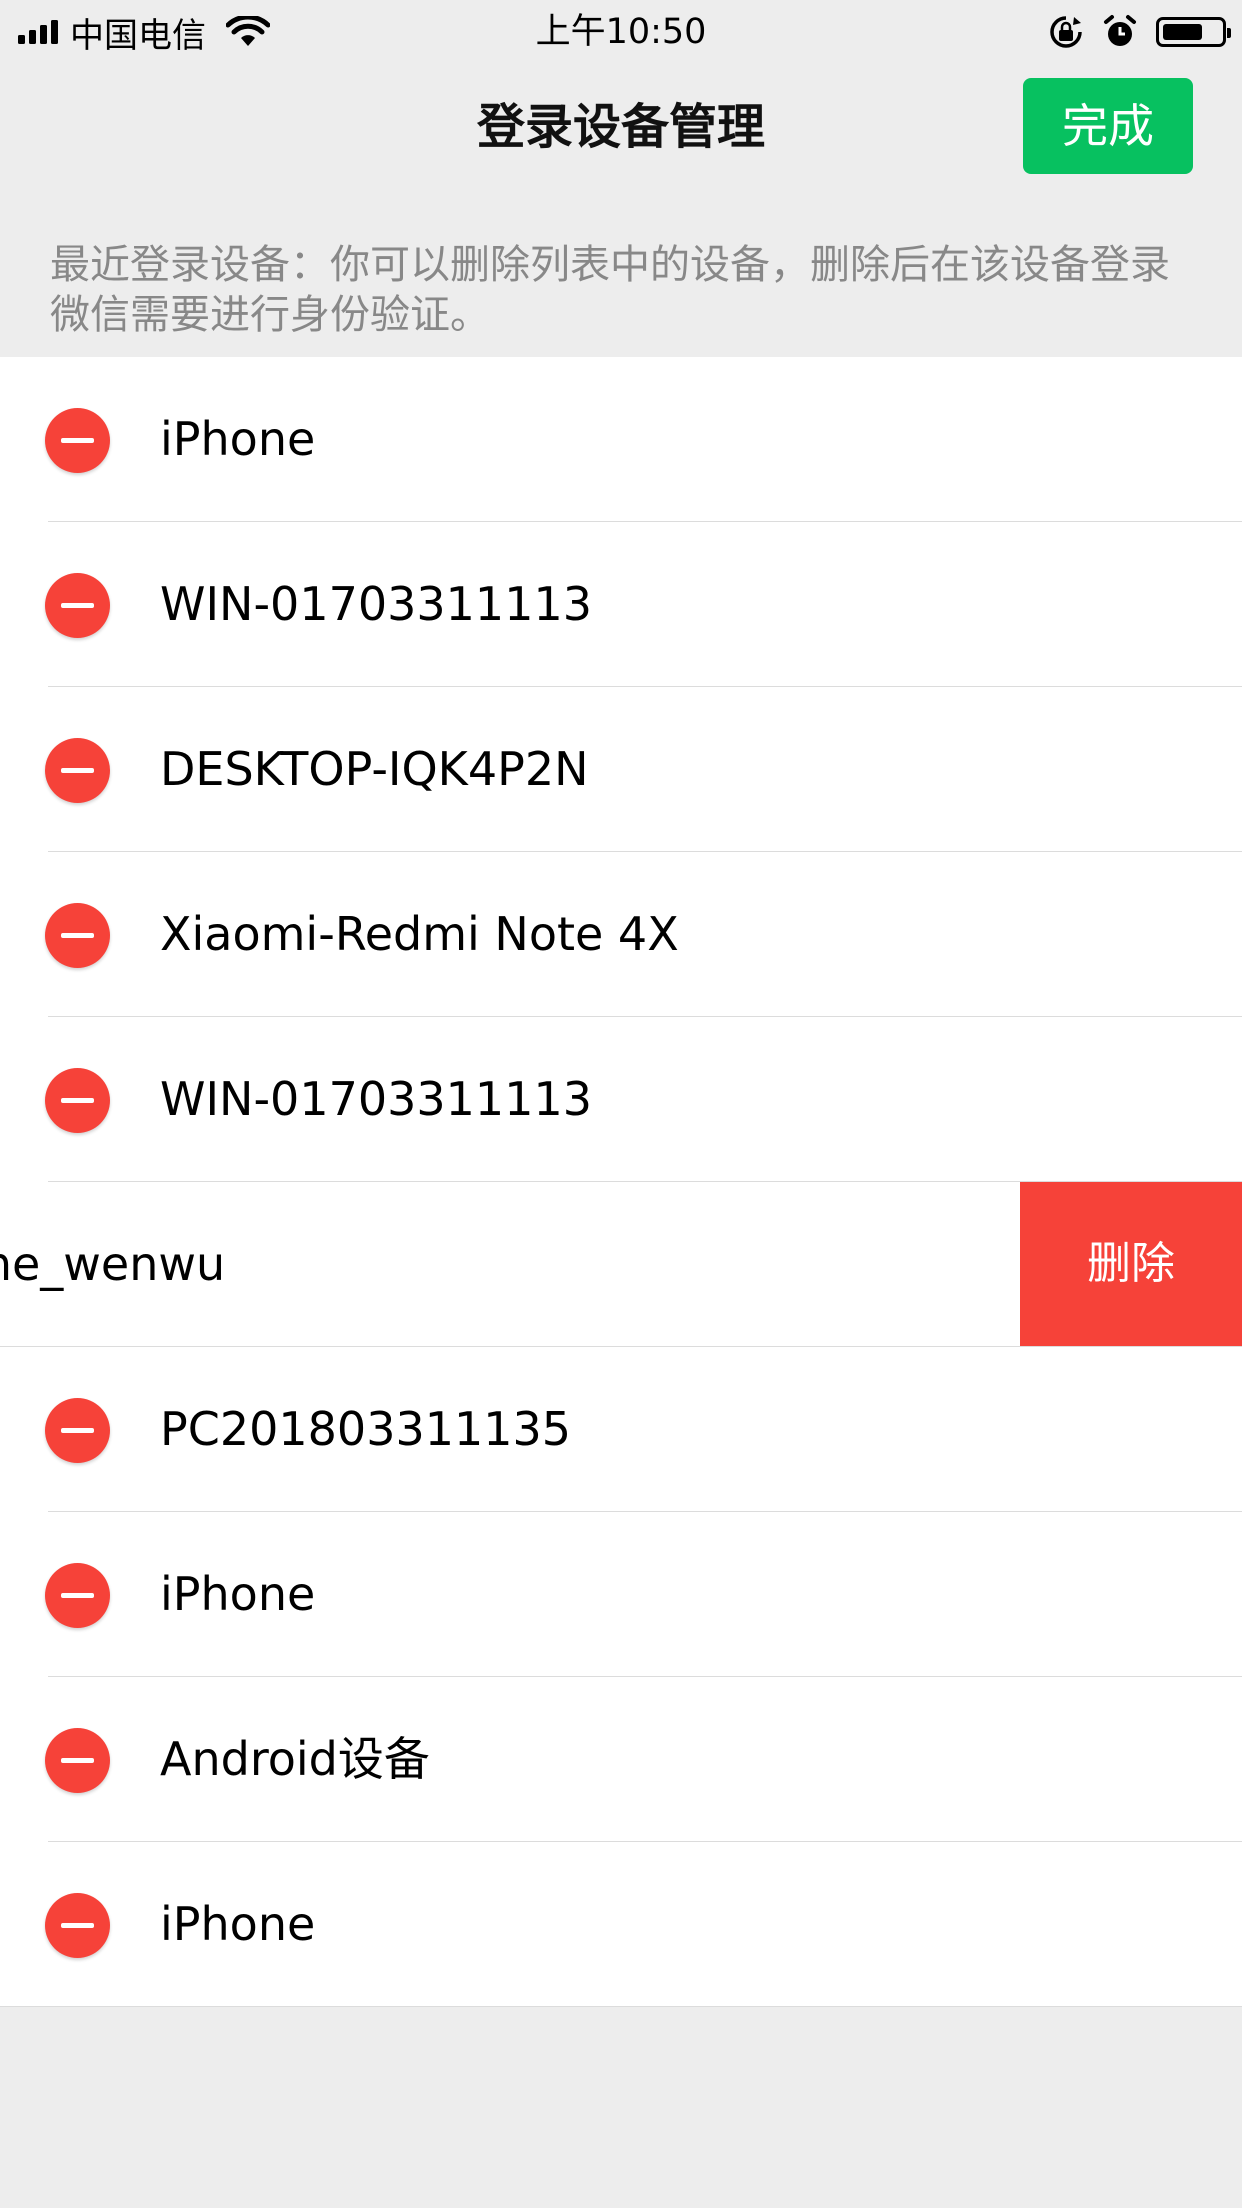 Image resolution: width=1242 pixels, height=2208 pixels. What do you see at coordinates (113, 1264) in the screenshot?
I see `device-name: iPhone_wenwu` at bounding box center [113, 1264].